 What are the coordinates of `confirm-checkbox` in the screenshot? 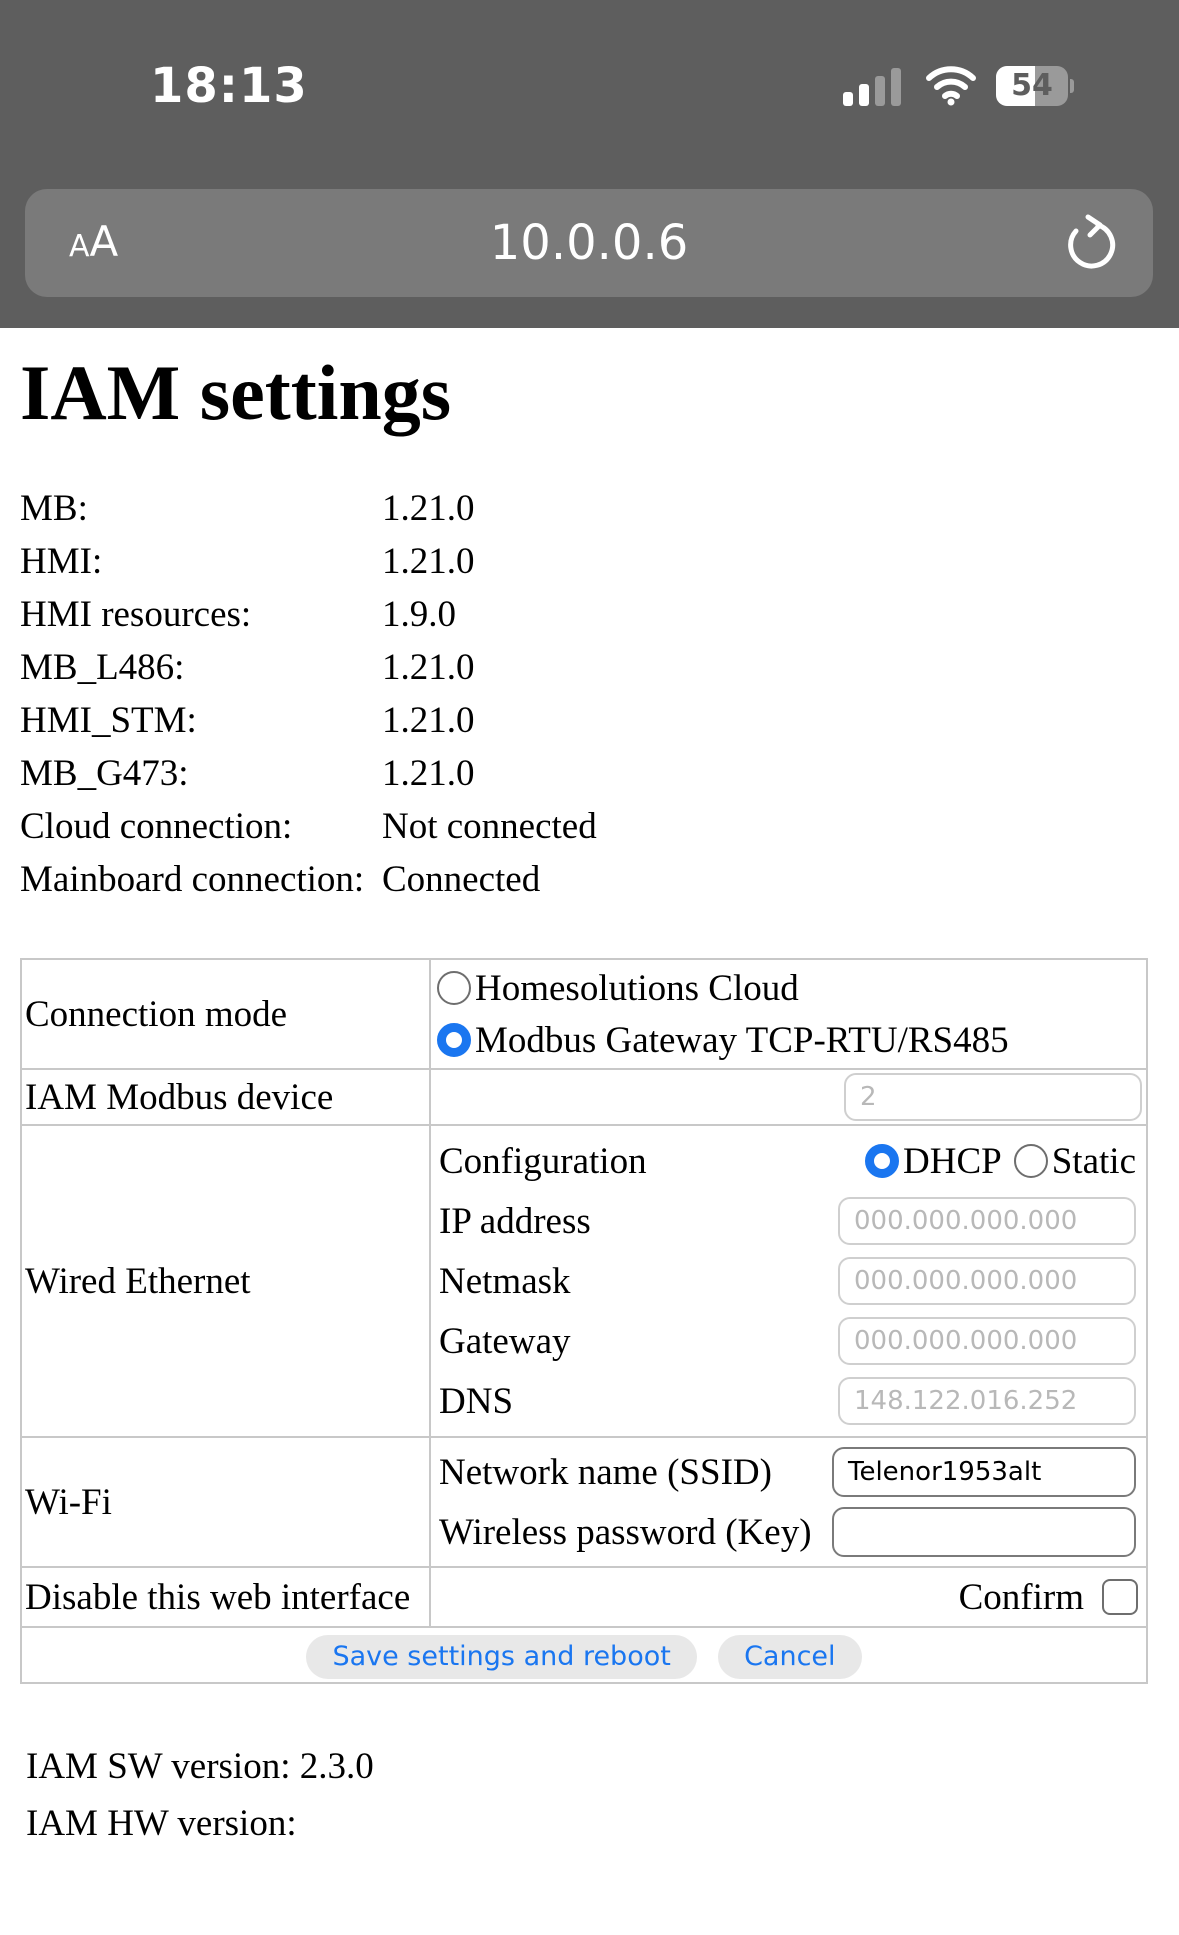 It's located at (1120, 1597).